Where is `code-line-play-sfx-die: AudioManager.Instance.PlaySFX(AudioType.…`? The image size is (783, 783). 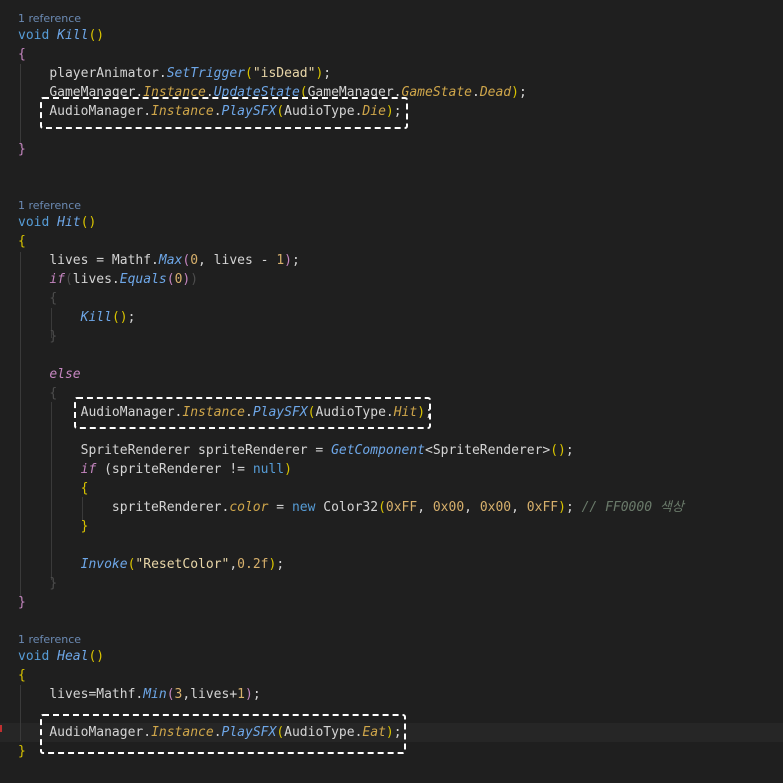 code-line-play-sfx-die: AudioManager.Instance.PlaySFX(AudioType.… is located at coordinates (209, 111).